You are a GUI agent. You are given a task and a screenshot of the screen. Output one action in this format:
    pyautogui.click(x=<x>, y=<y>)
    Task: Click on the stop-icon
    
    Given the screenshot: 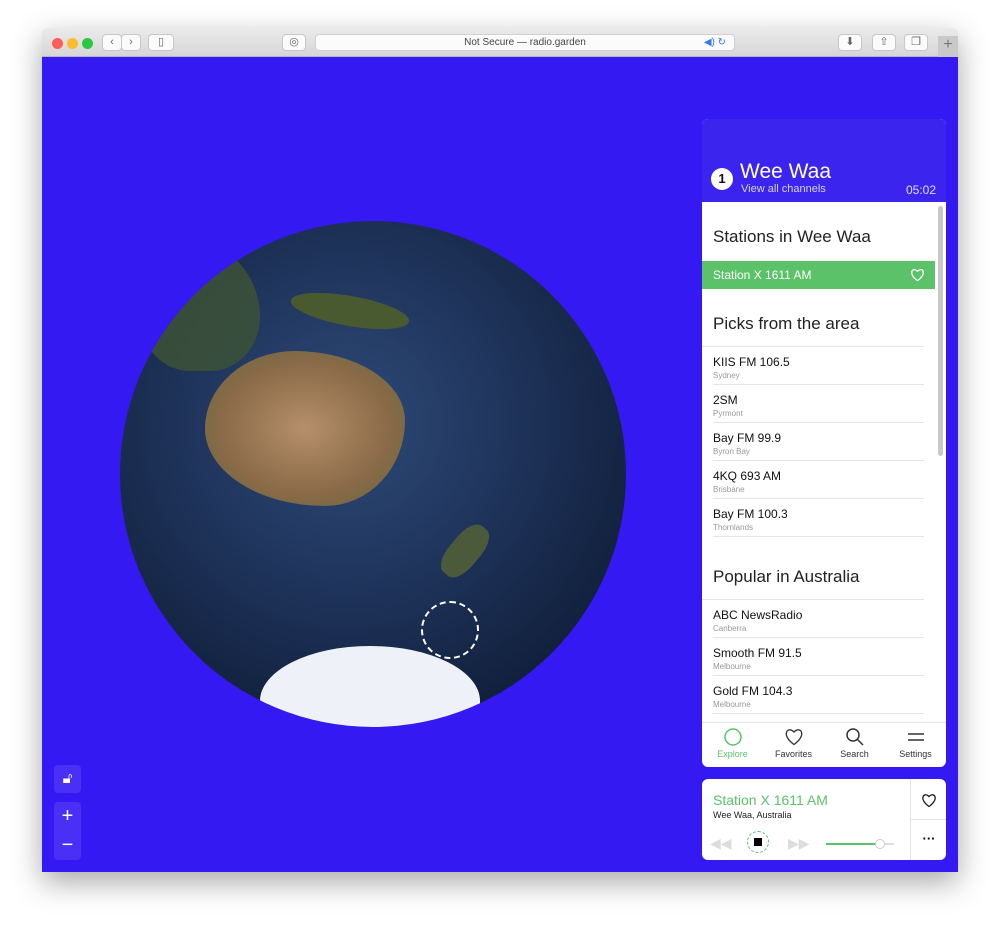 What is the action you would take?
    pyautogui.click(x=758, y=842)
    